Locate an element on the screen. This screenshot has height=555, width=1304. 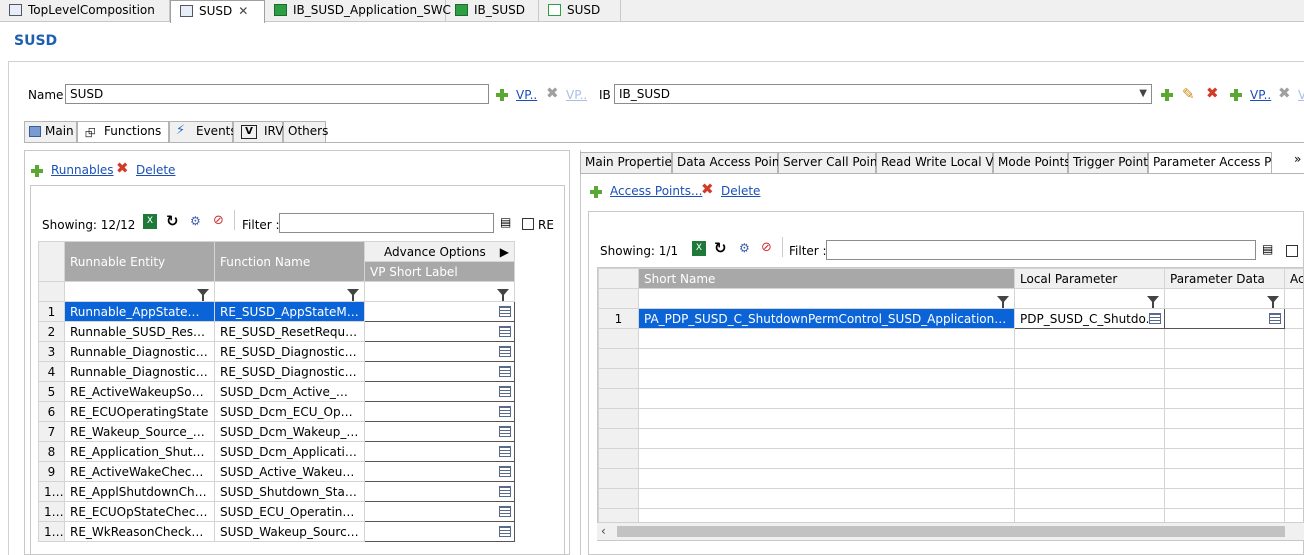
cell-parameter-data is located at coordinates (1224, 318).